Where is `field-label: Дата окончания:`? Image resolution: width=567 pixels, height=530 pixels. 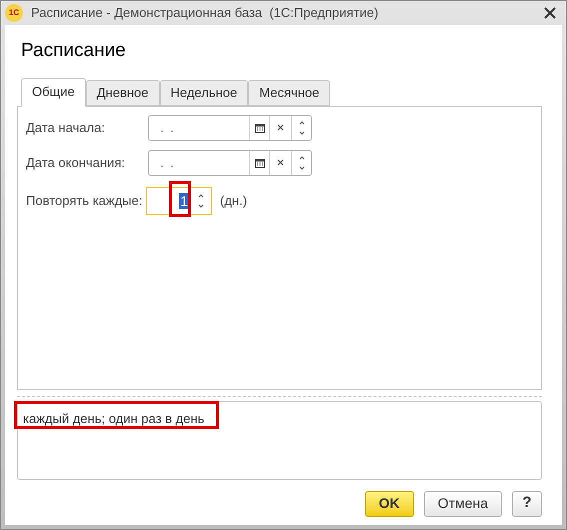
field-label: Дата окончания: is located at coordinates (76, 163).